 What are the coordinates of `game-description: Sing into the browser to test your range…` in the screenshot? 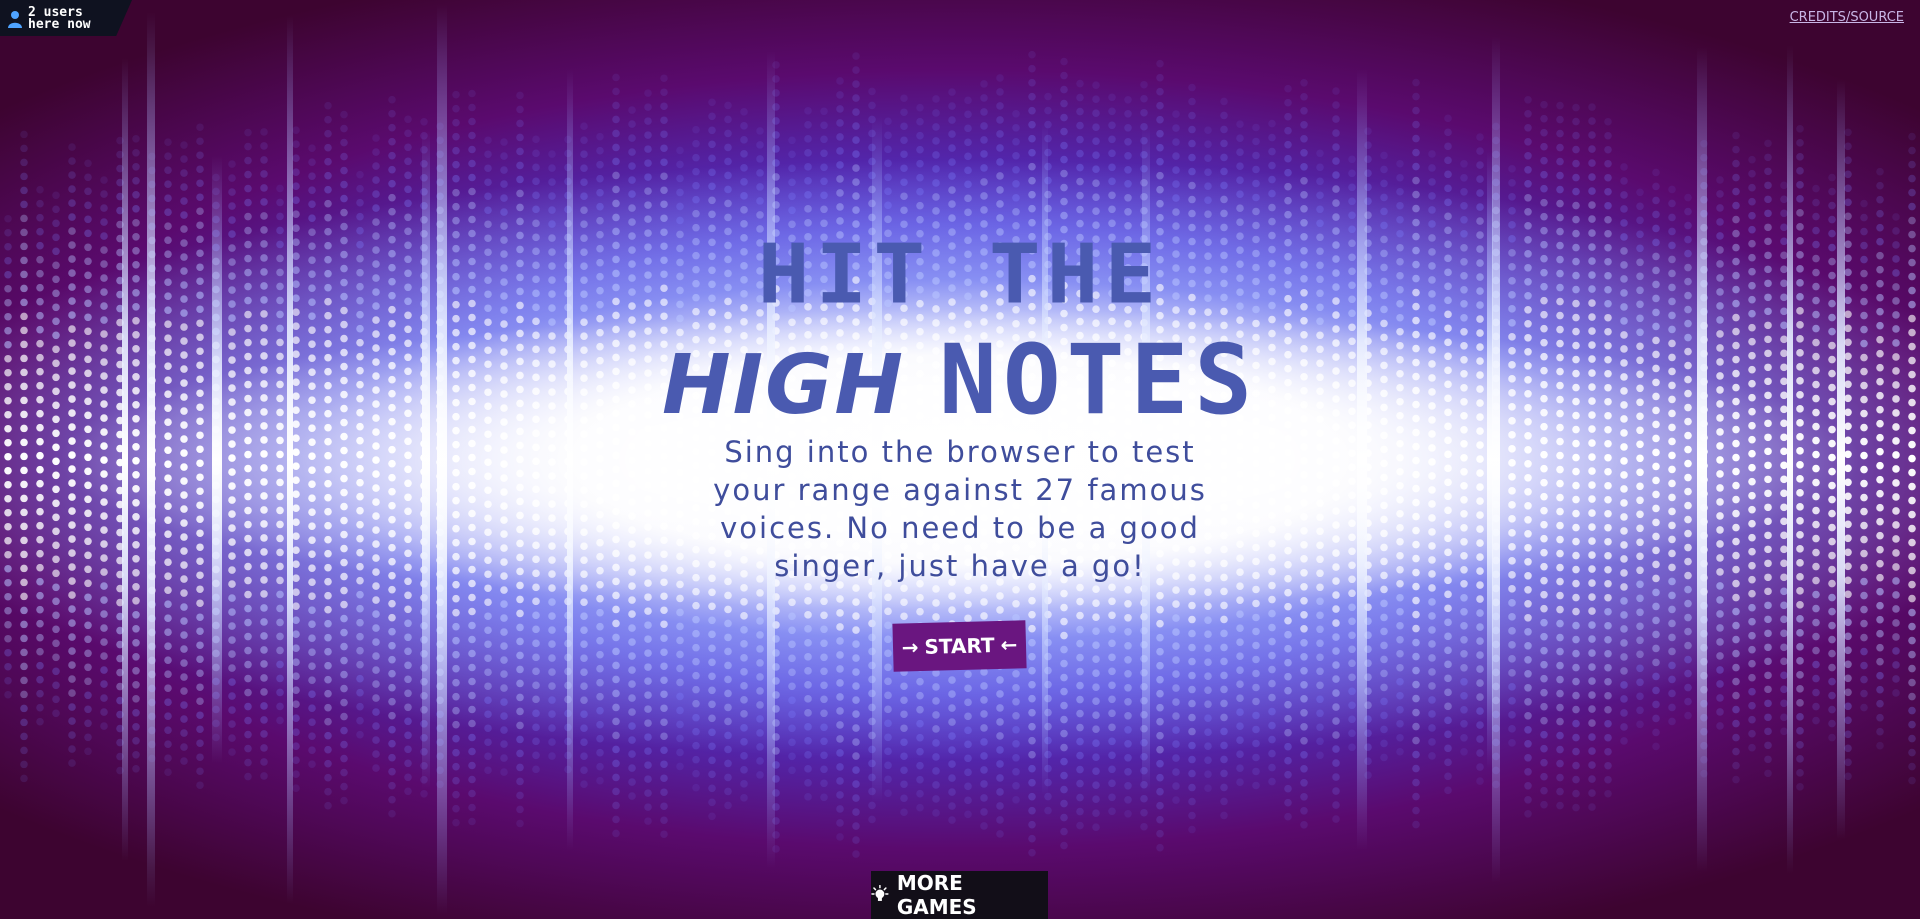 It's located at (960, 509).